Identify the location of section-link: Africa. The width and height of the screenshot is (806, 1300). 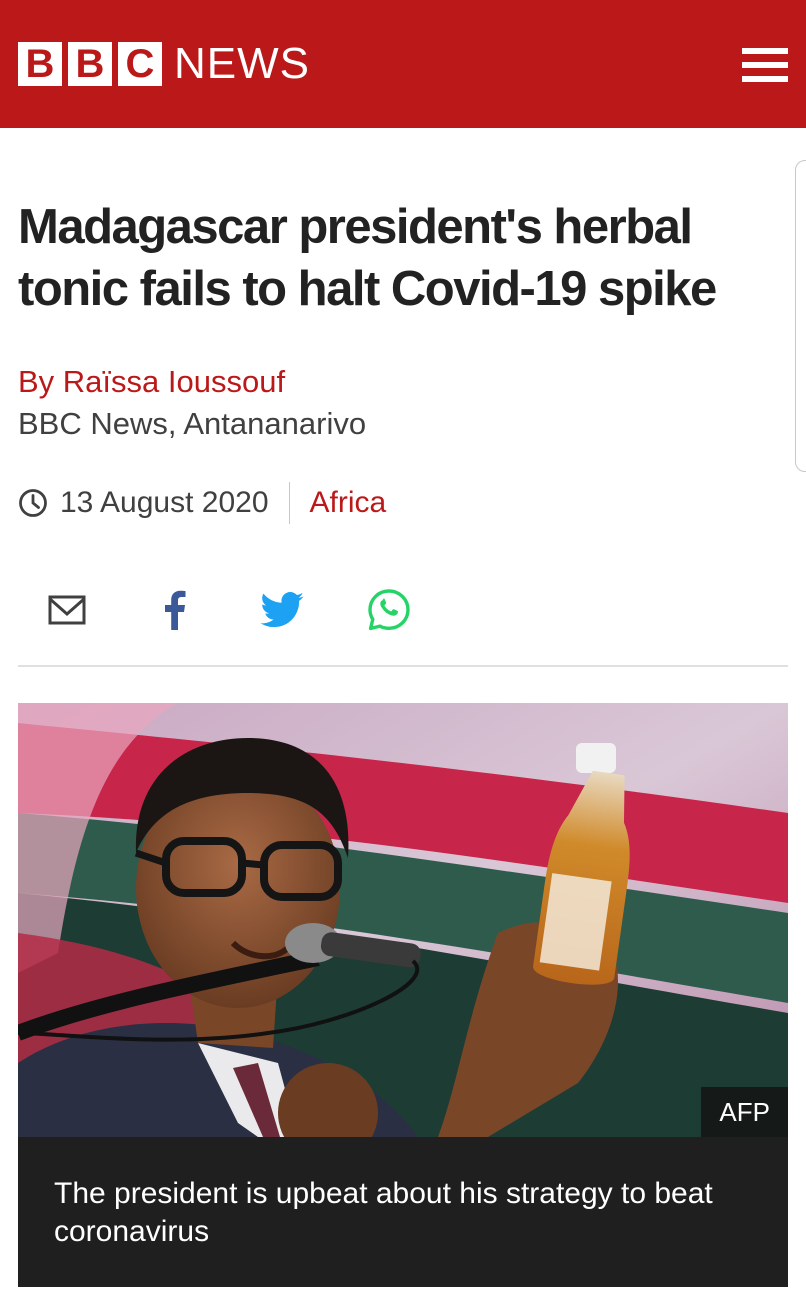
(348, 503).